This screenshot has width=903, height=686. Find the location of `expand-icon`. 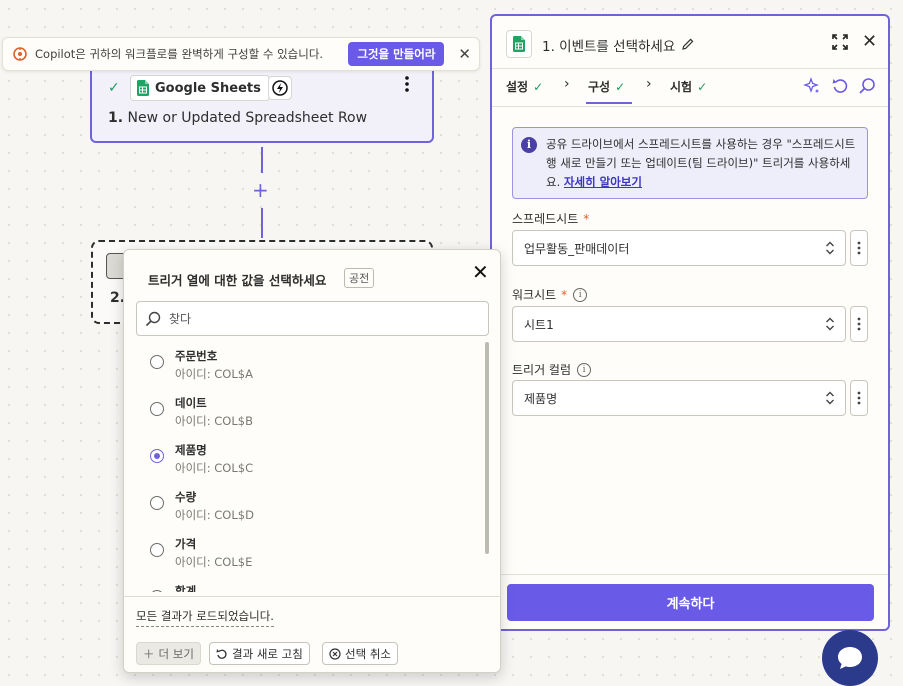

expand-icon is located at coordinates (840, 44).